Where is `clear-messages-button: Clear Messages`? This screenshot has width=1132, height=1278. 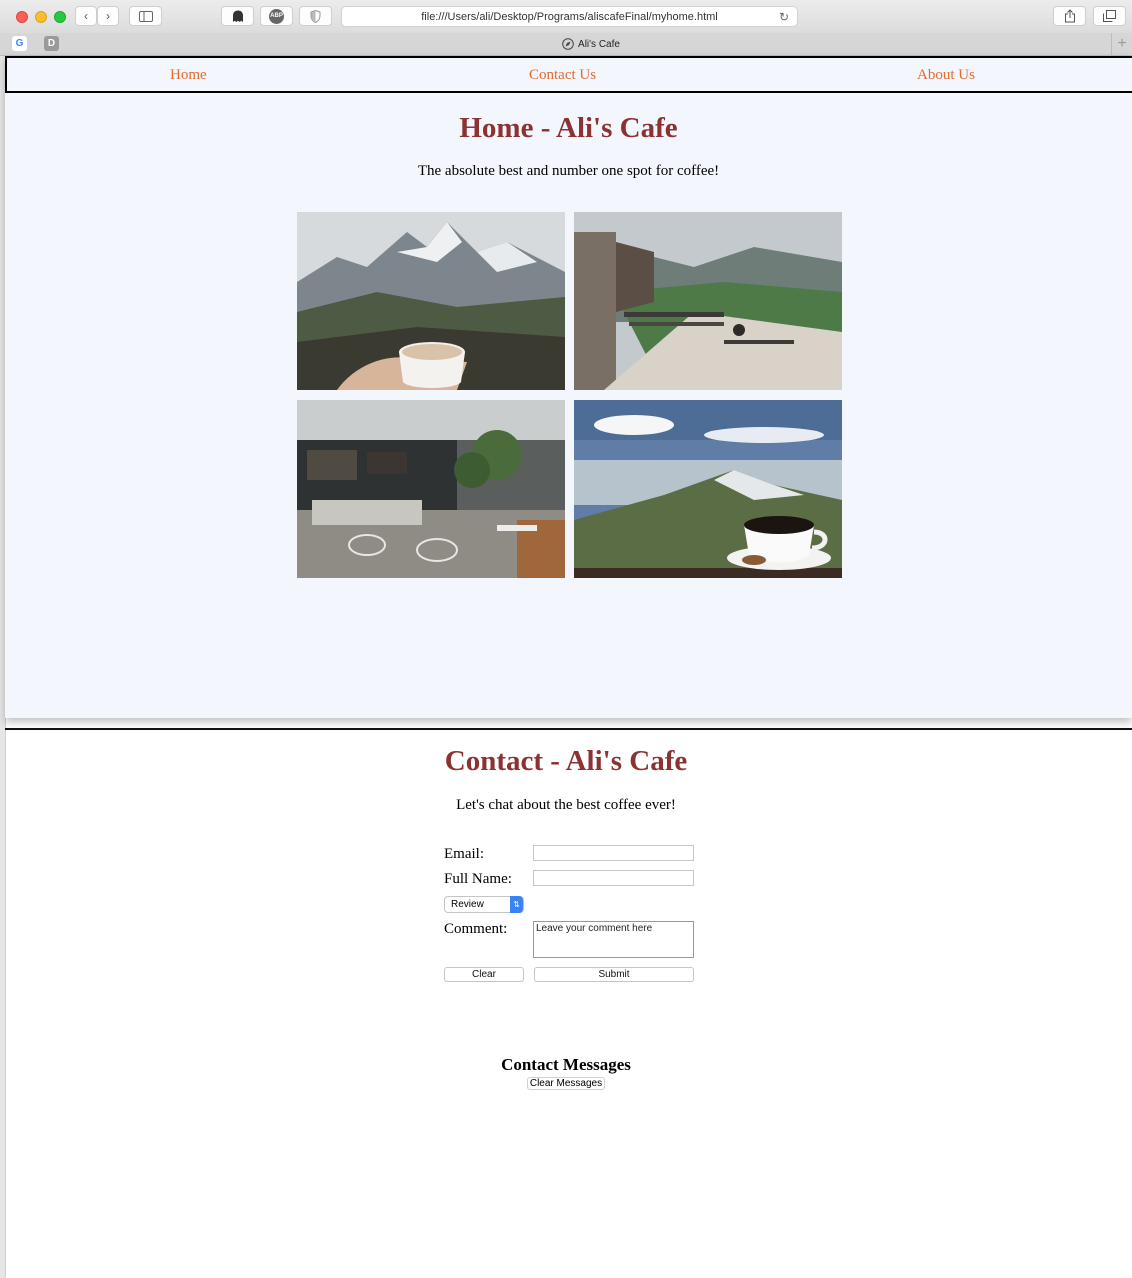
clear-messages-button: Clear Messages is located at coordinates (566, 1083).